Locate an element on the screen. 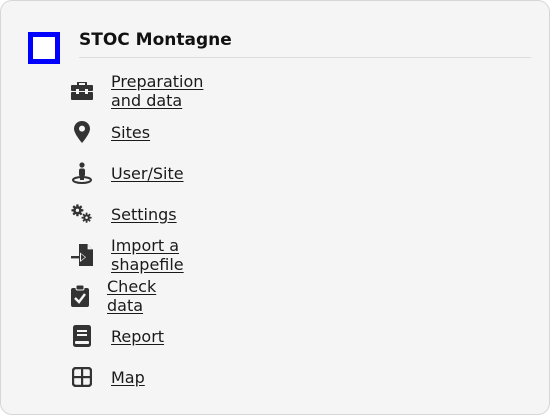 The height and width of the screenshot is (417, 552). menu-link-label: Preparation and data is located at coordinates (157, 91).